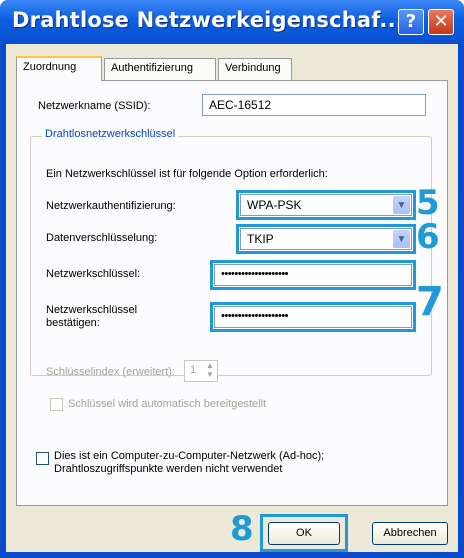 The width and height of the screenshot is (464, 558). What do you see at coordinates (102, 238) in the screenshot?
I see `encryption-label: Datenverschlüsselung:` at bounding box center [102, 238].